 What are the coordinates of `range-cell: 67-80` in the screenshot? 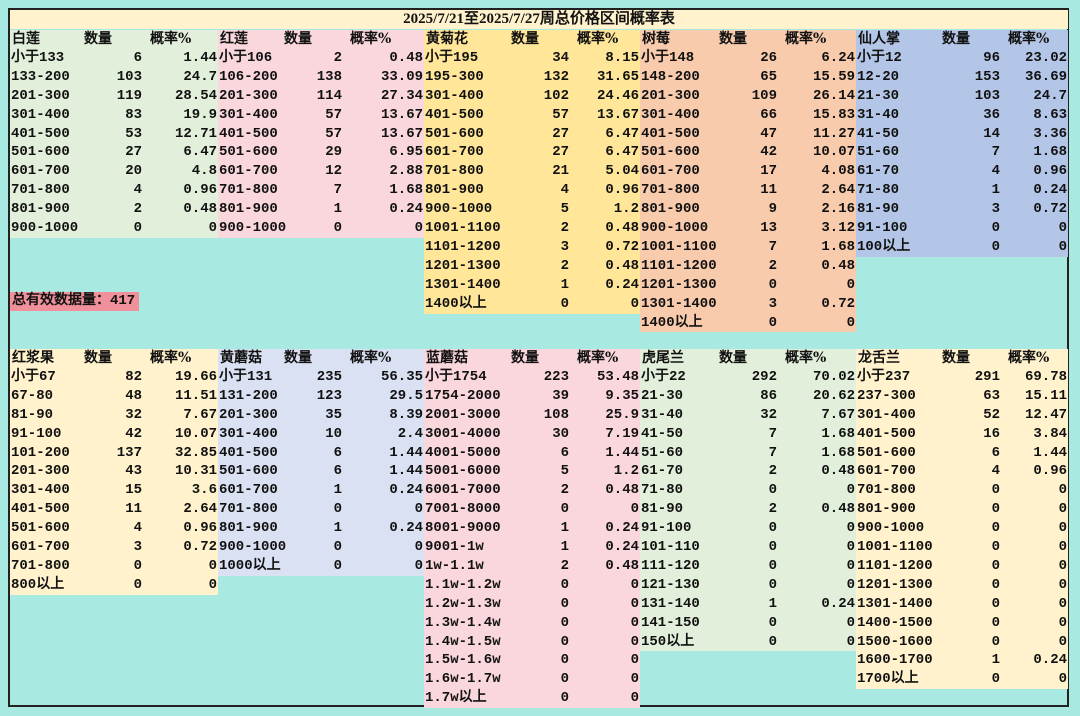 It's located at (32, 395).